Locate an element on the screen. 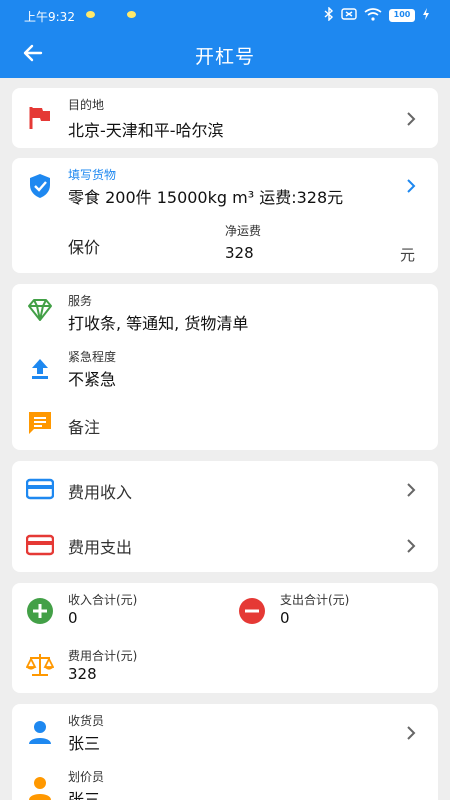 The height and width of the screenshot is (800, 450). receiver-label: 收货员 is located at coordinates (86, 721).